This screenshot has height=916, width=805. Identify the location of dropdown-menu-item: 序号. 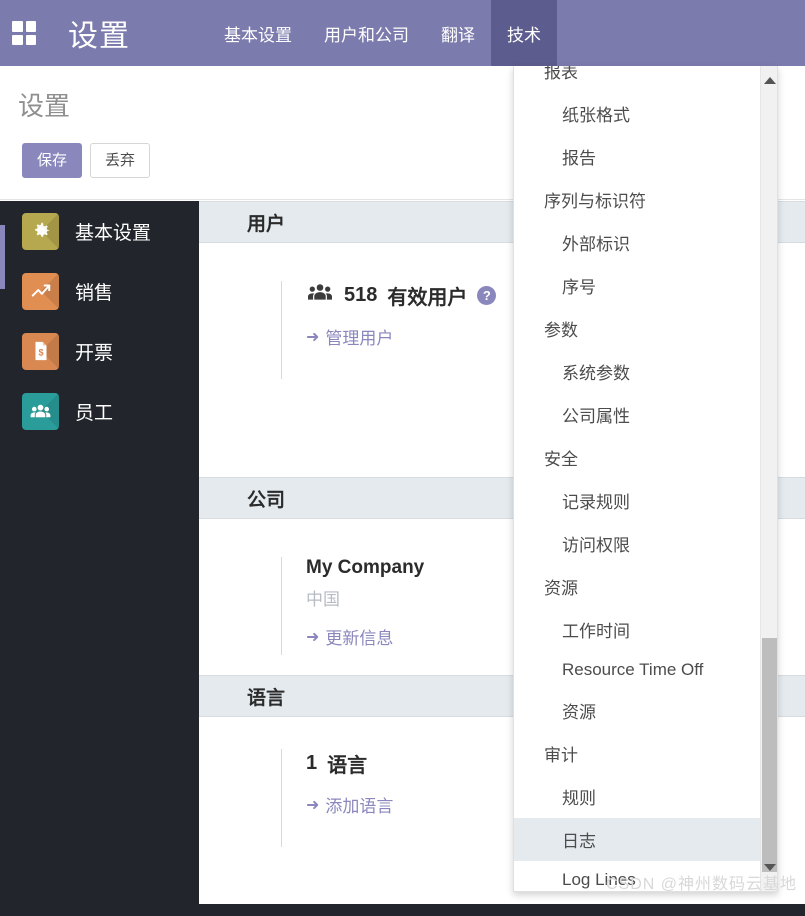
(638, 285).